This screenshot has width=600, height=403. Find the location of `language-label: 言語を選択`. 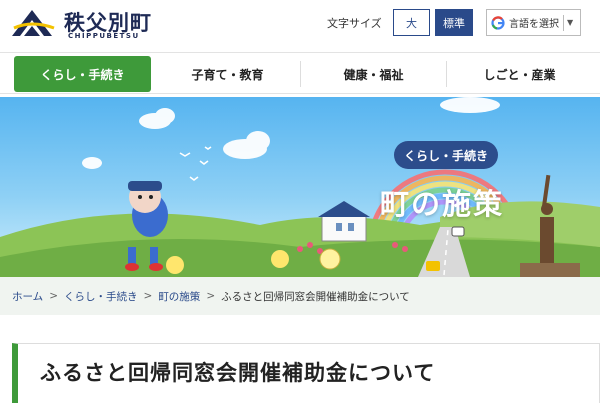

language-label: 言語を選択 is located at coordinates (534, 24).